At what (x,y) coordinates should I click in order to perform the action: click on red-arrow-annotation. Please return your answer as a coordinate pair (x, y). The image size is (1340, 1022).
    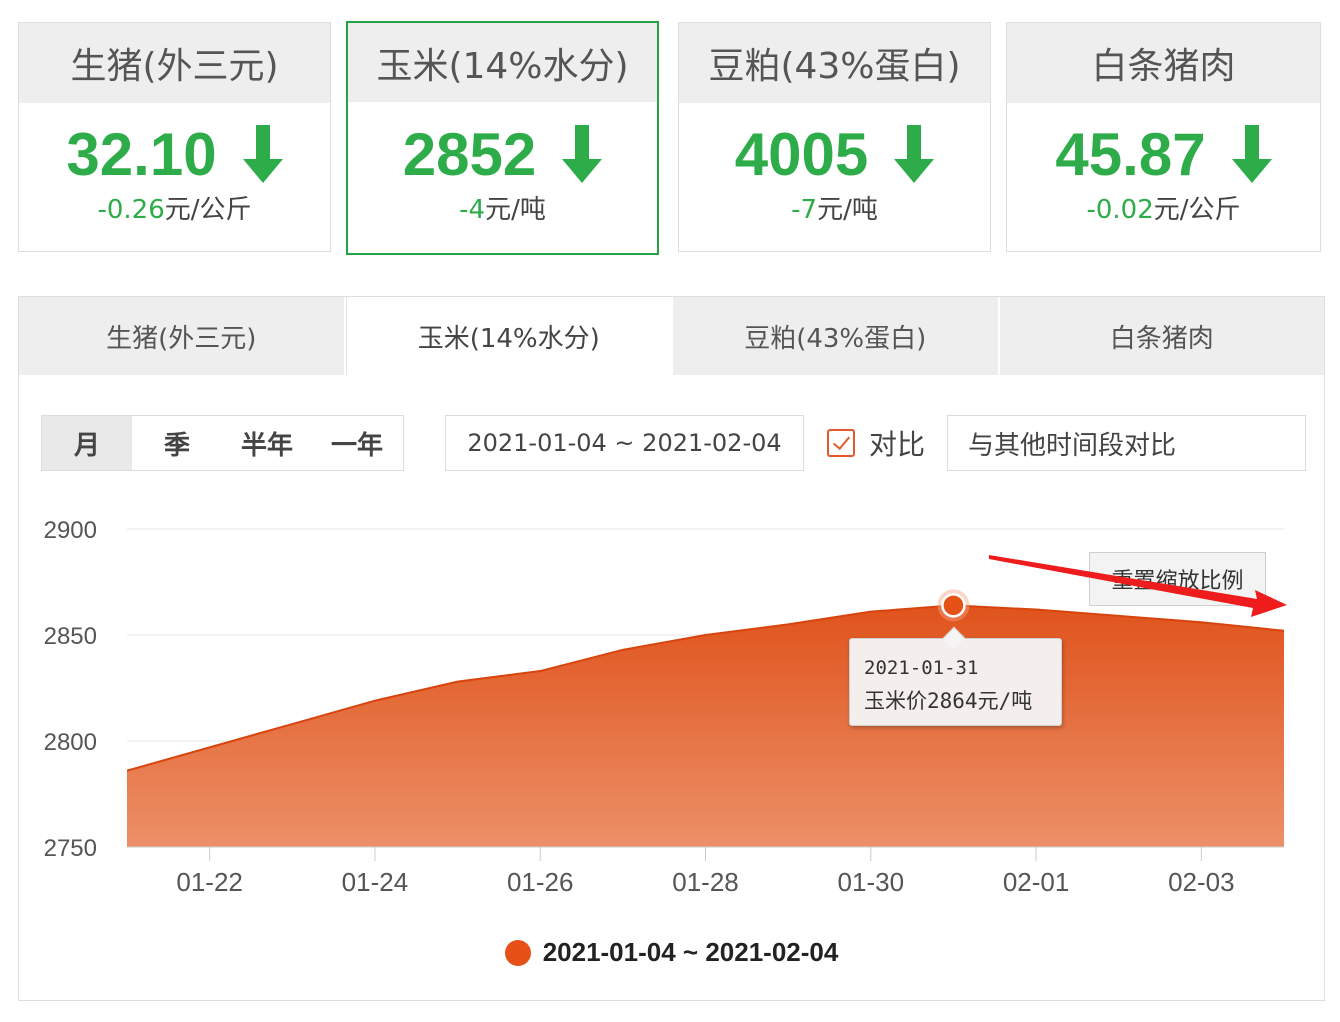
    Looking at the image, I should click on (1138, 586).